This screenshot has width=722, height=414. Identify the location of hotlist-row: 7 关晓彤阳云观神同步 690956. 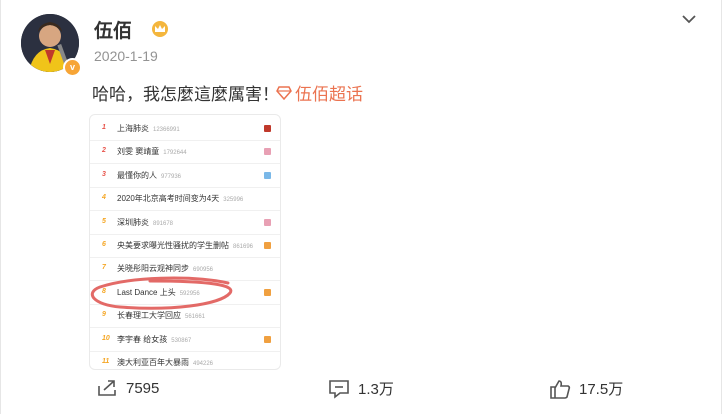
(185, 269).